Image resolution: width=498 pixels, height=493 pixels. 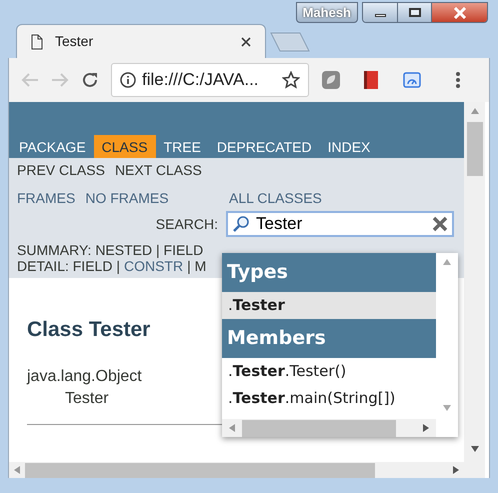 I want to click on horizontal-scrollbar, so click(x=236, y=470).